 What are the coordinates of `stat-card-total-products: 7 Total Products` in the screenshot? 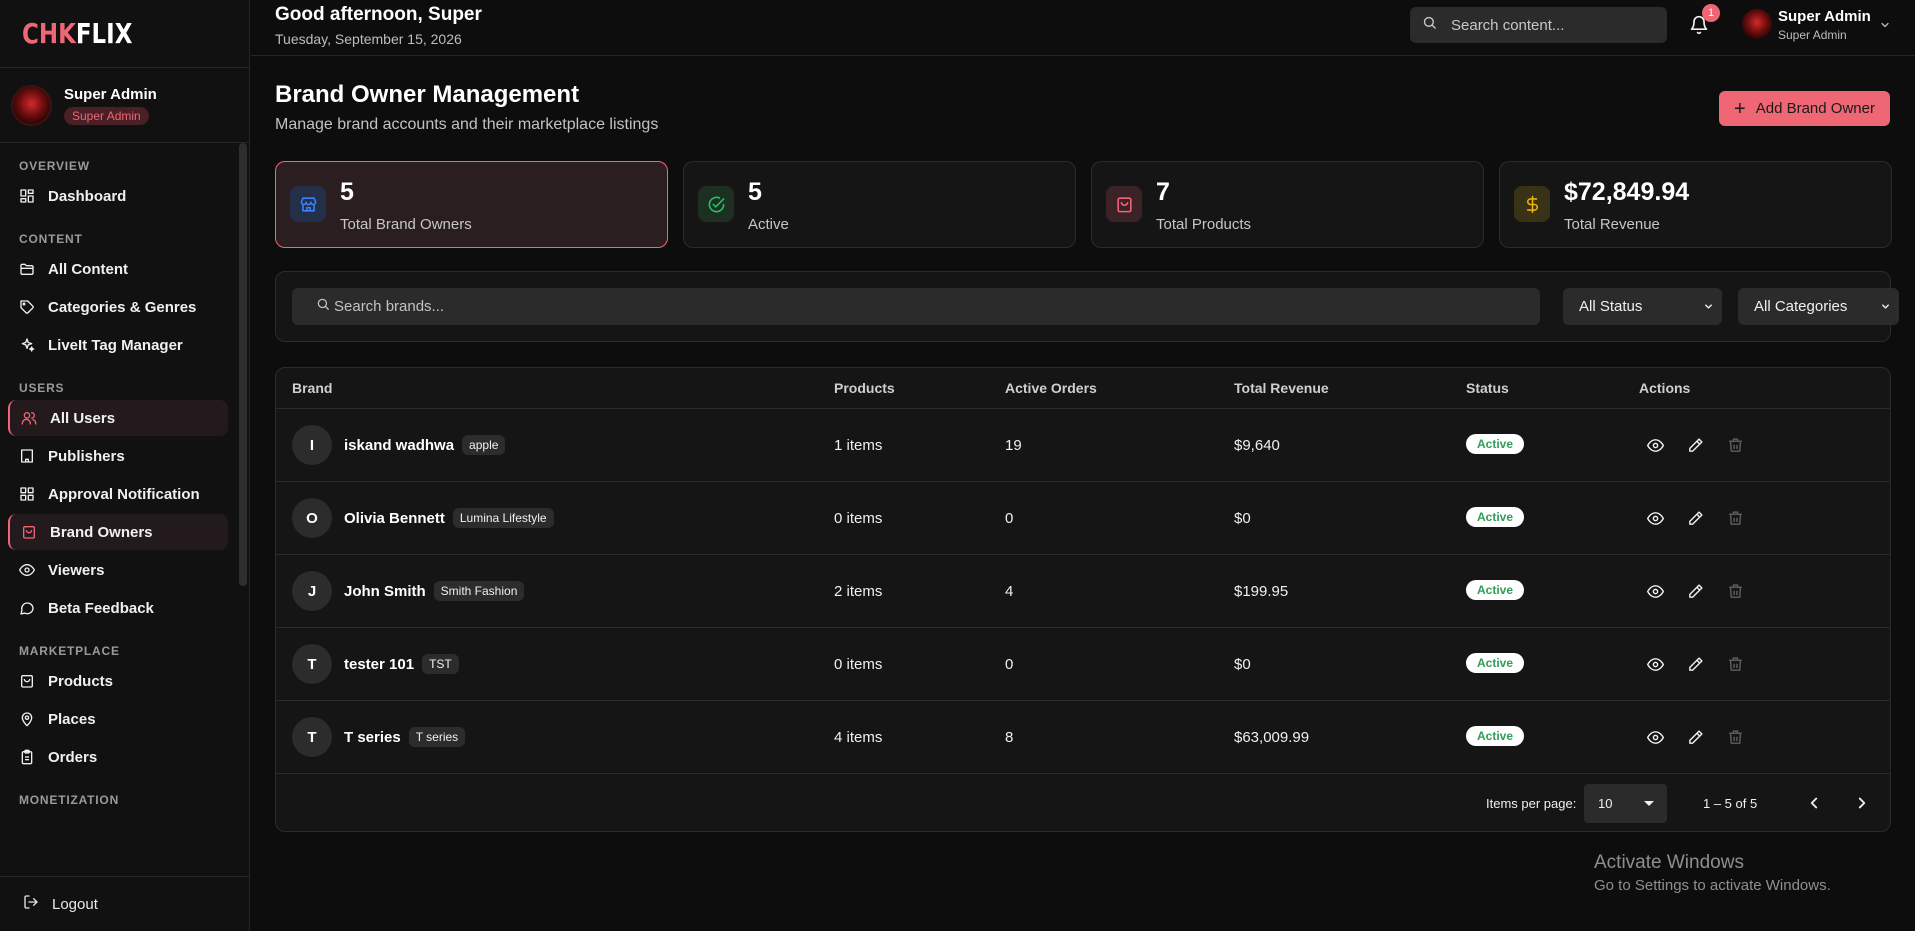 It's located at (1287, 204).